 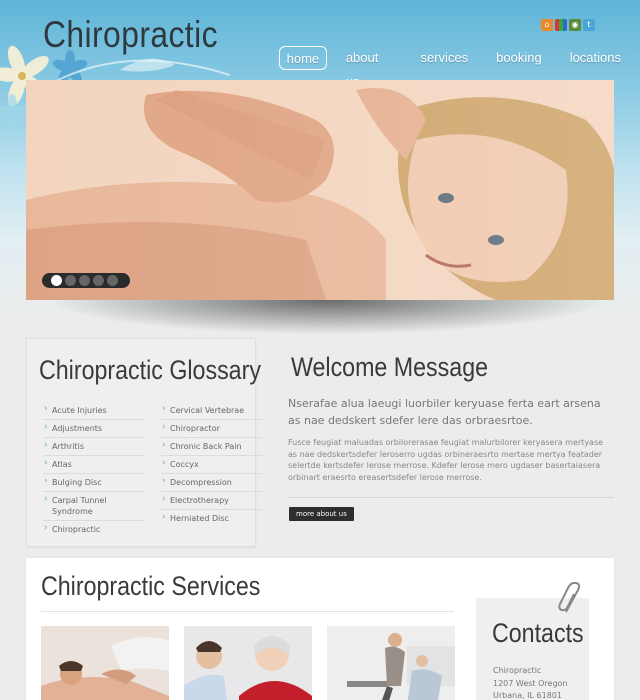 I want to click on service-thumbnail-consultation, so click(x=248, y=663).